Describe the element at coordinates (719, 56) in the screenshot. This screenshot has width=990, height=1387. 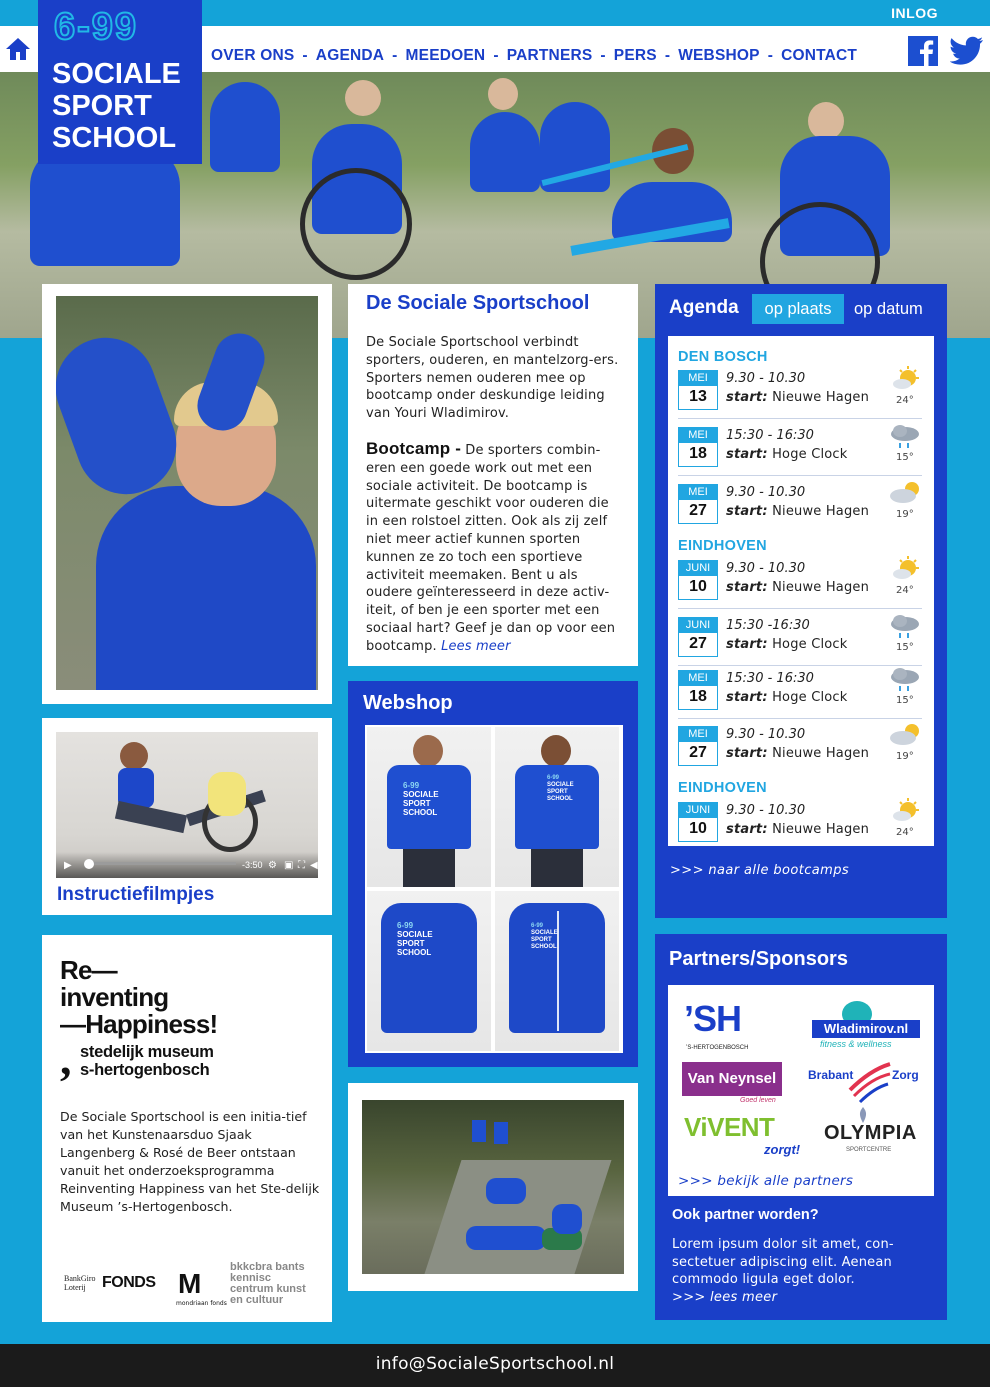
I see `nav-item-webshop: WEBSHOP` at that location.